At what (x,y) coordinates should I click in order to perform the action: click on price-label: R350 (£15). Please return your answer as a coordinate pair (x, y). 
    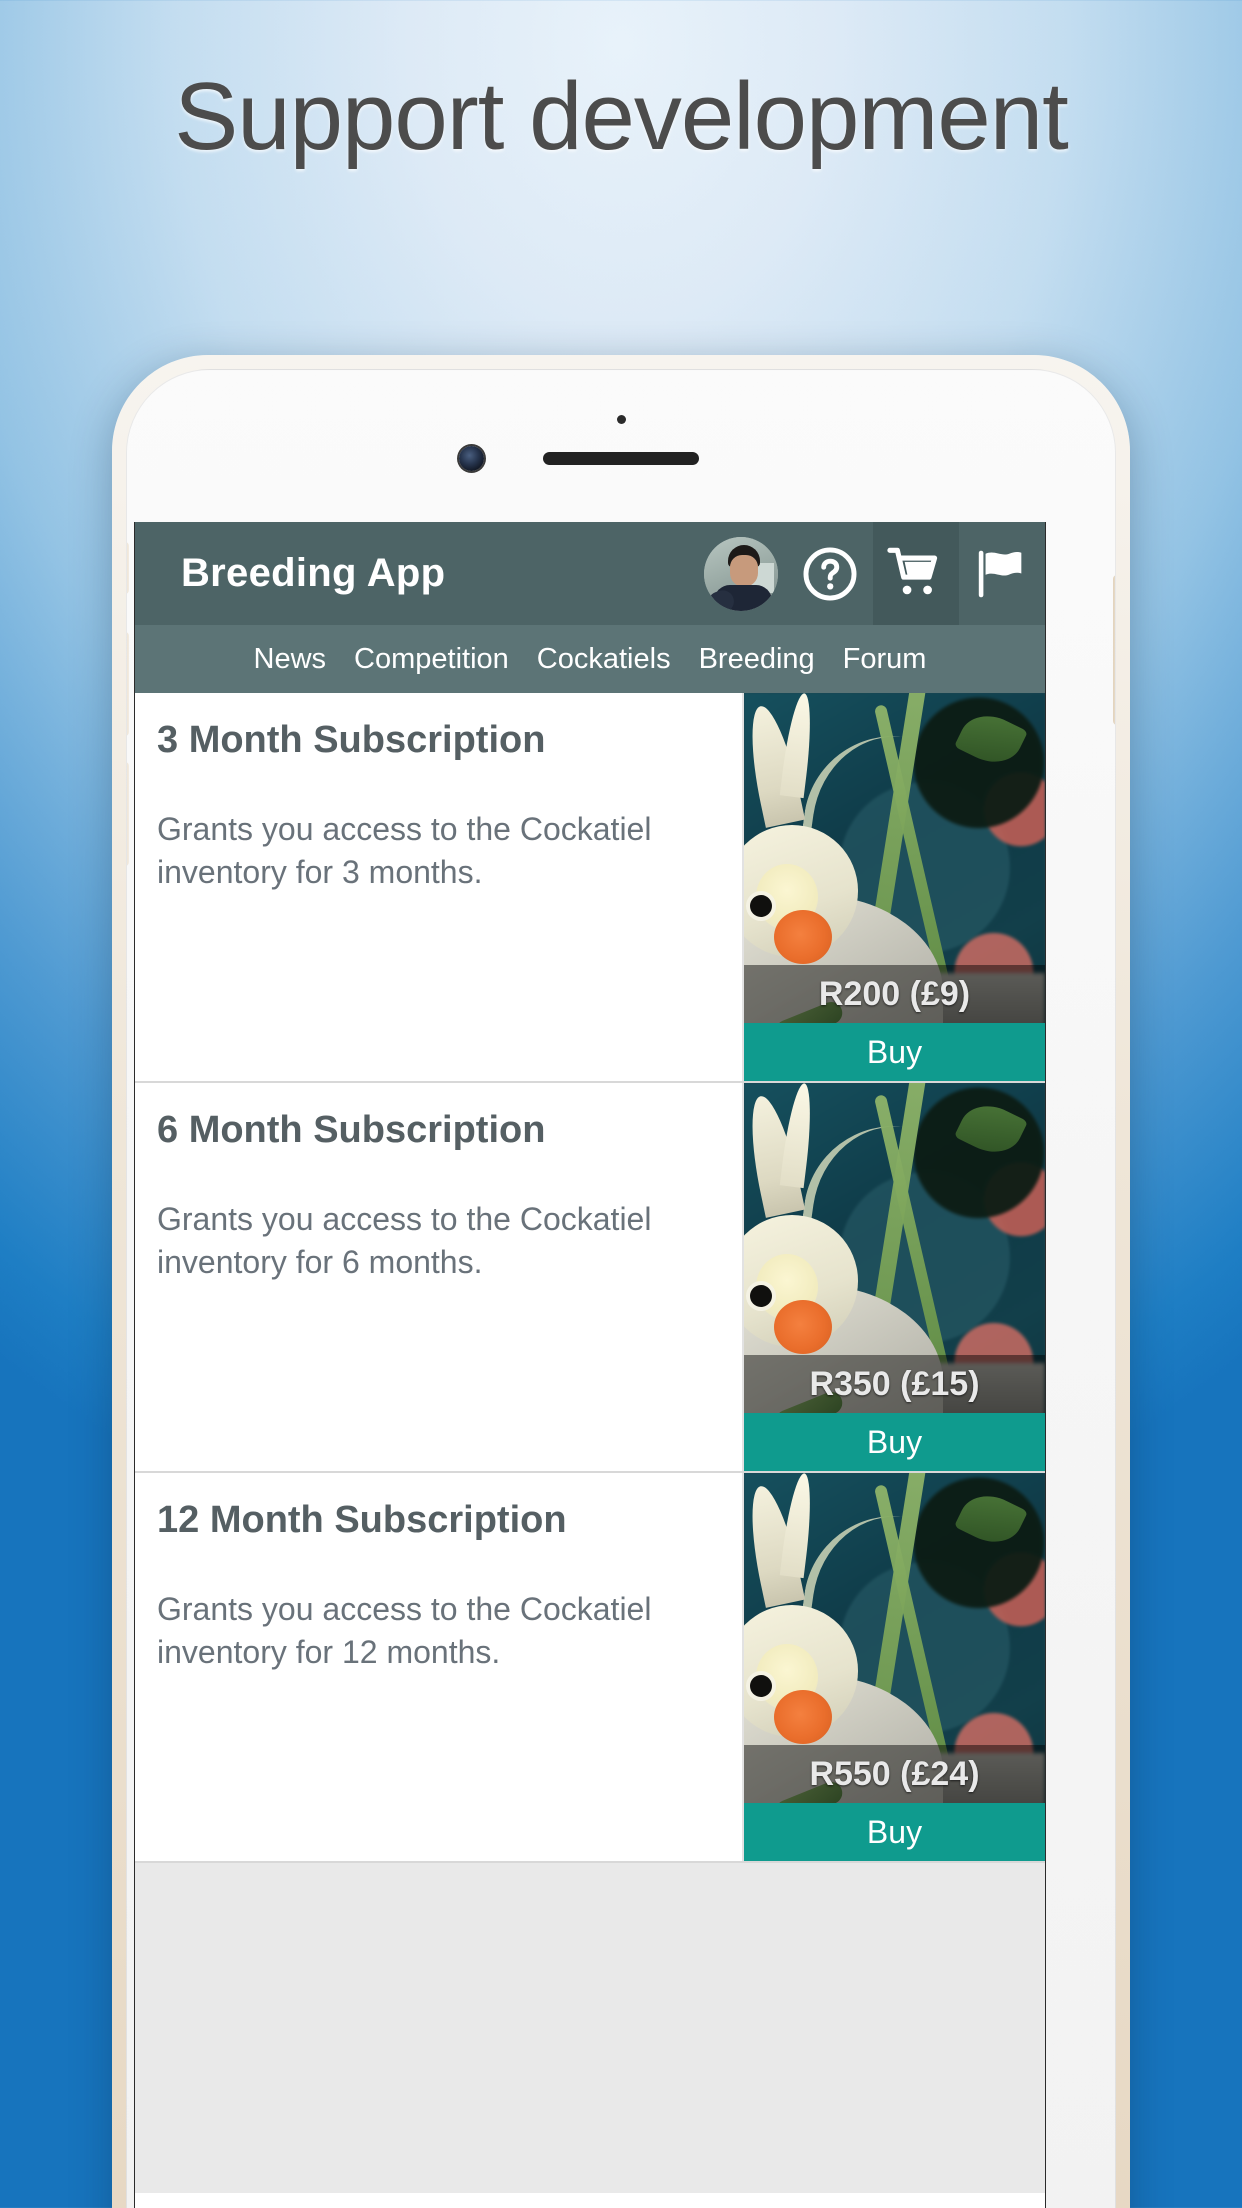
    Looking at the image, I should click on (894, 1383).